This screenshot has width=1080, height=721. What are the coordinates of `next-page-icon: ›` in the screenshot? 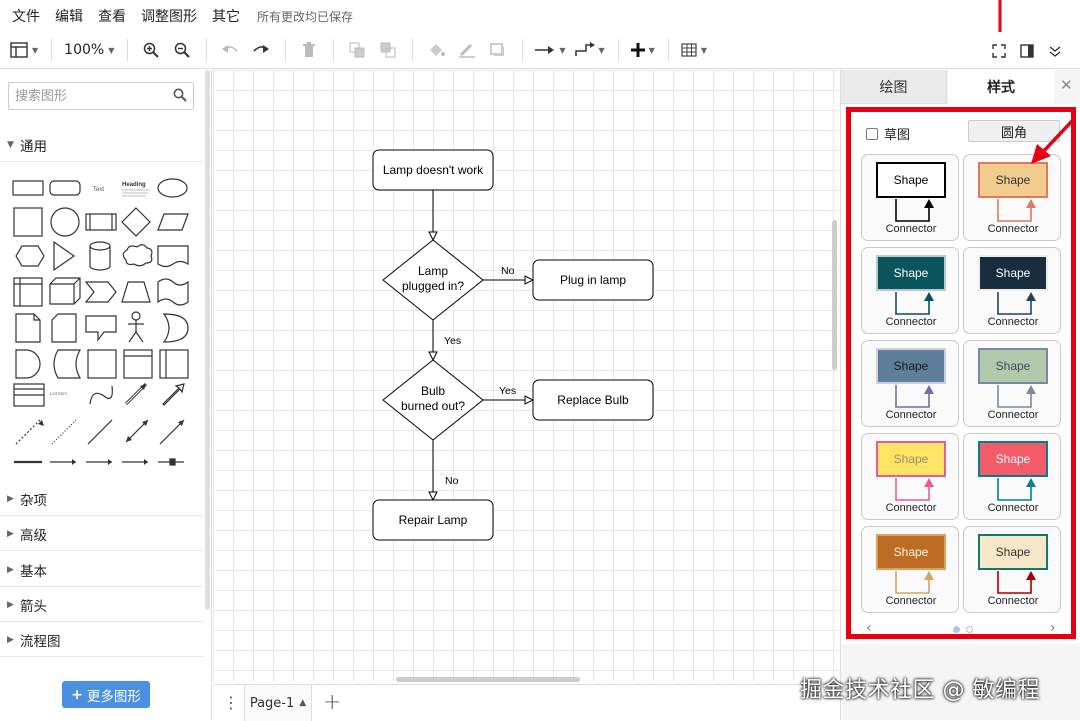 It's located at (1053, 628).